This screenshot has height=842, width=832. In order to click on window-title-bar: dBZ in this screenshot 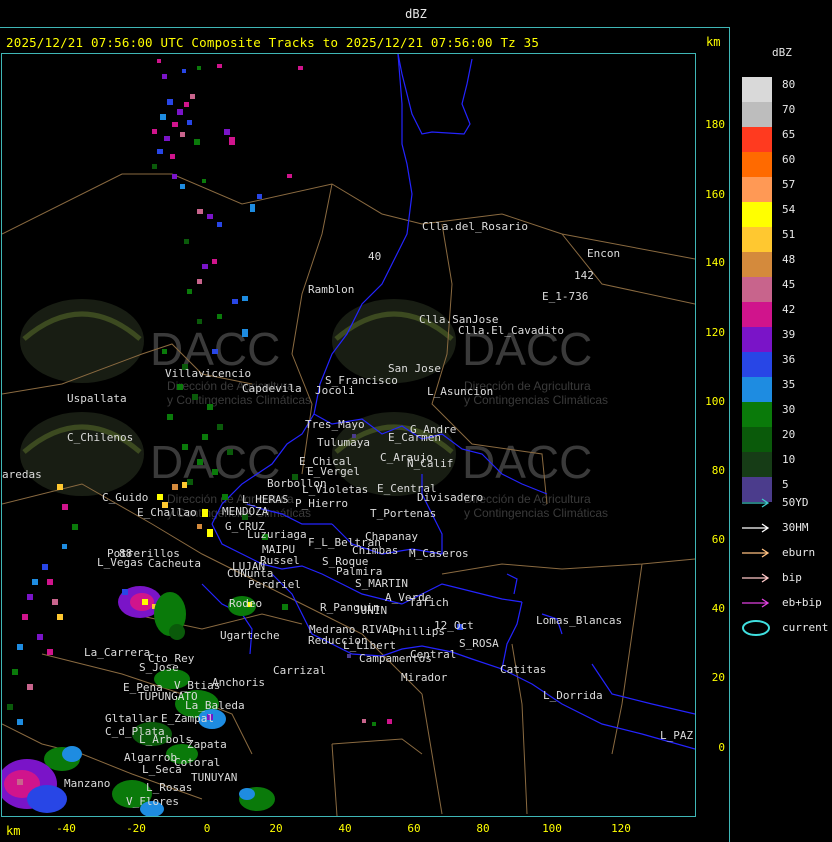, I will do `click(416, 14)`.